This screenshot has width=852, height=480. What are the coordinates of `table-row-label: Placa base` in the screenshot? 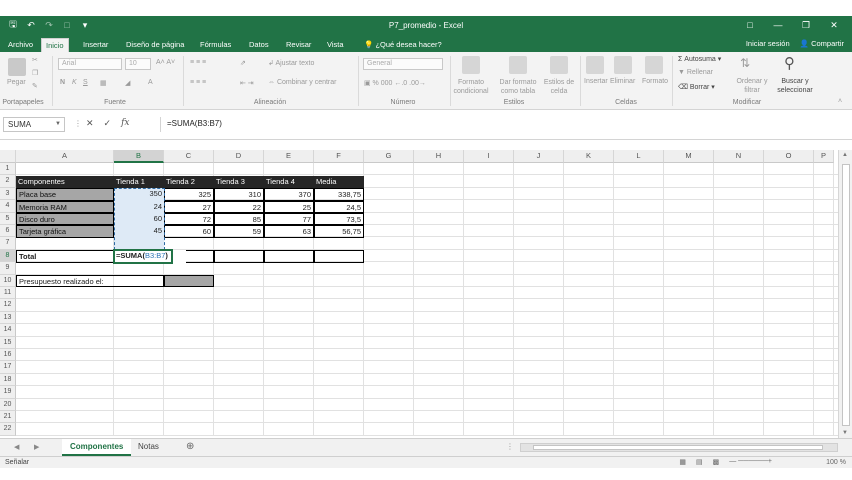 It's located at (65, 194).